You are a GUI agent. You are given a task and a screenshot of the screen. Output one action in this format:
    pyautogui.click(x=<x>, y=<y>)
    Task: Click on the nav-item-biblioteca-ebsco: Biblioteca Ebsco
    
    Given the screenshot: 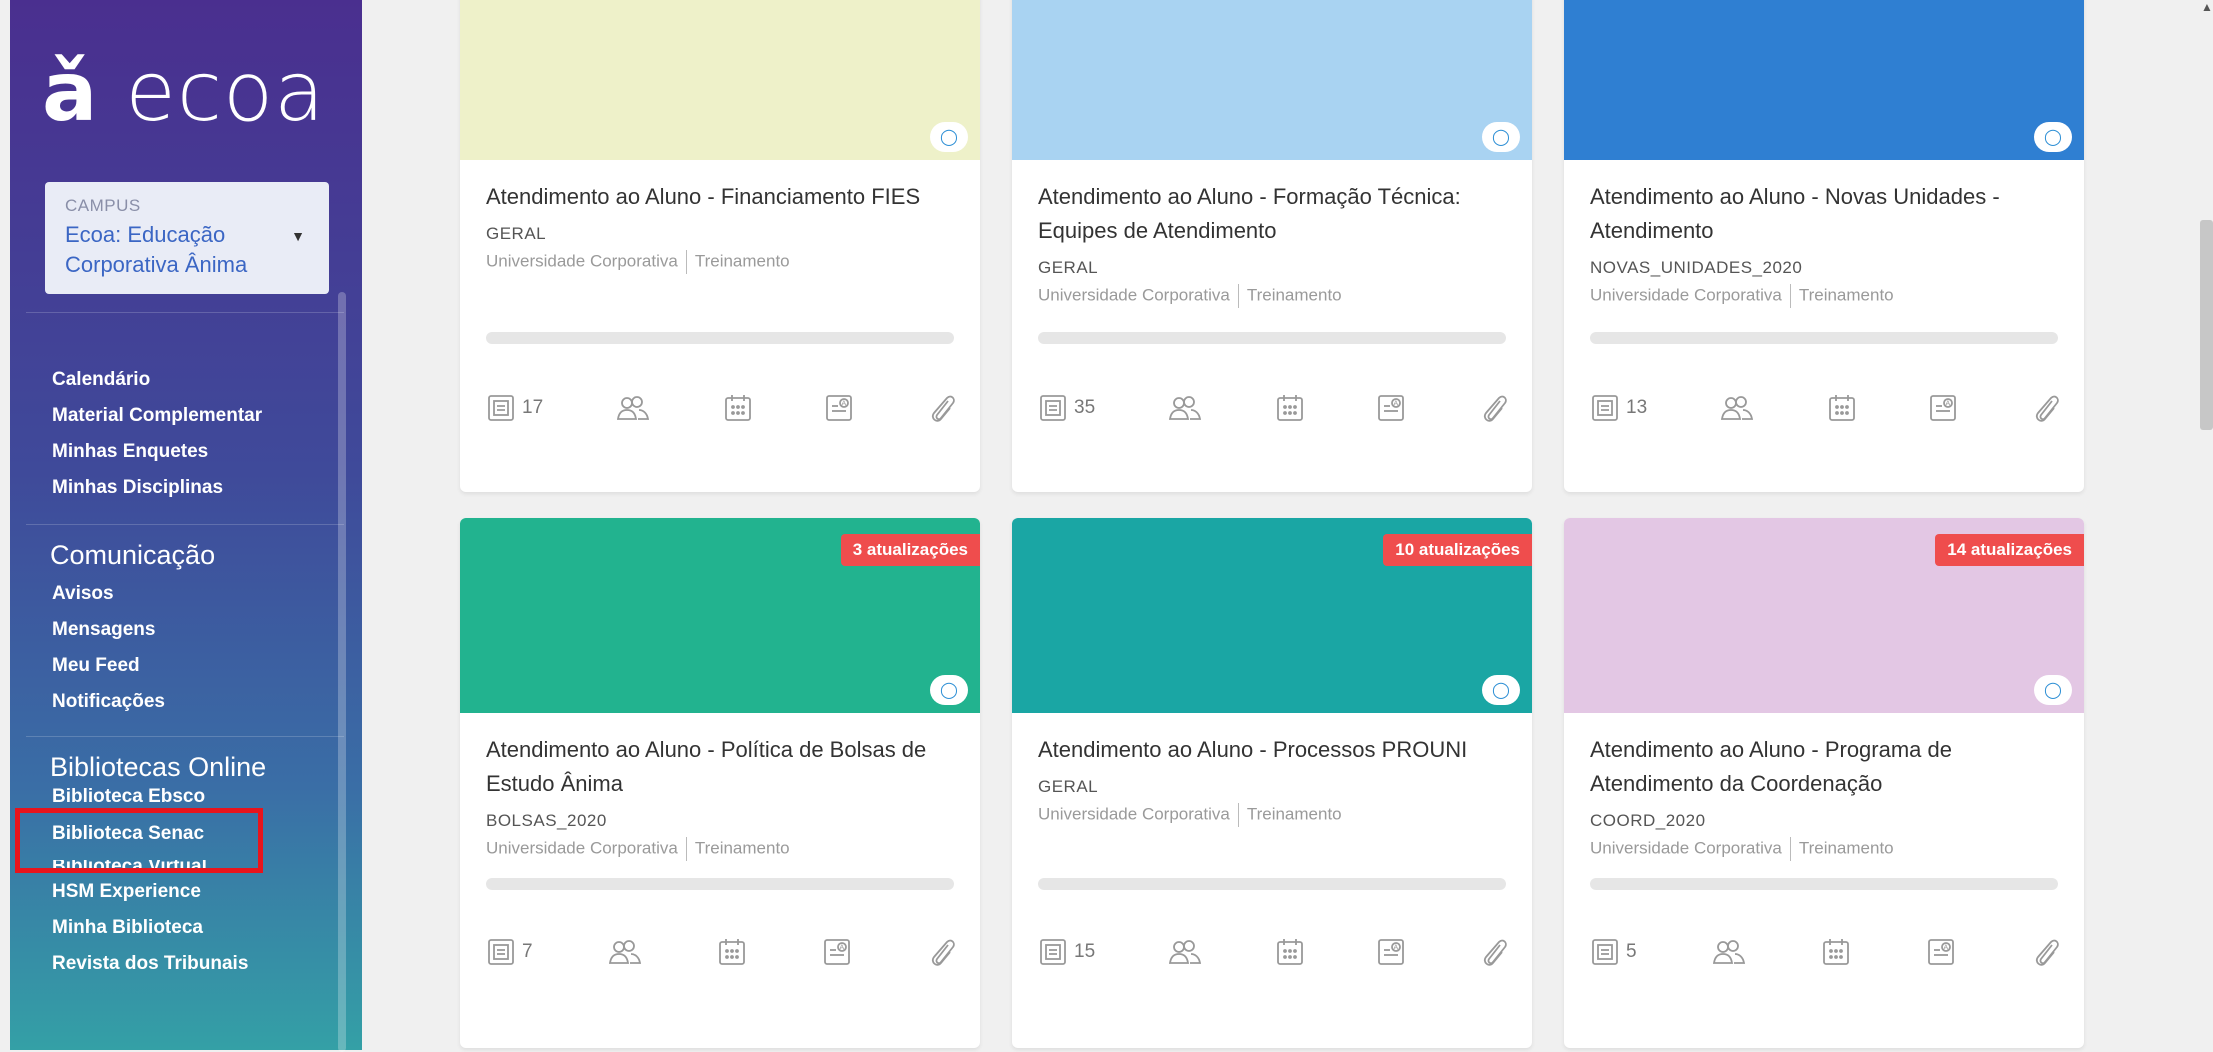 What is the action you would take?
    pyautogui.click(x=150, y=797)
    